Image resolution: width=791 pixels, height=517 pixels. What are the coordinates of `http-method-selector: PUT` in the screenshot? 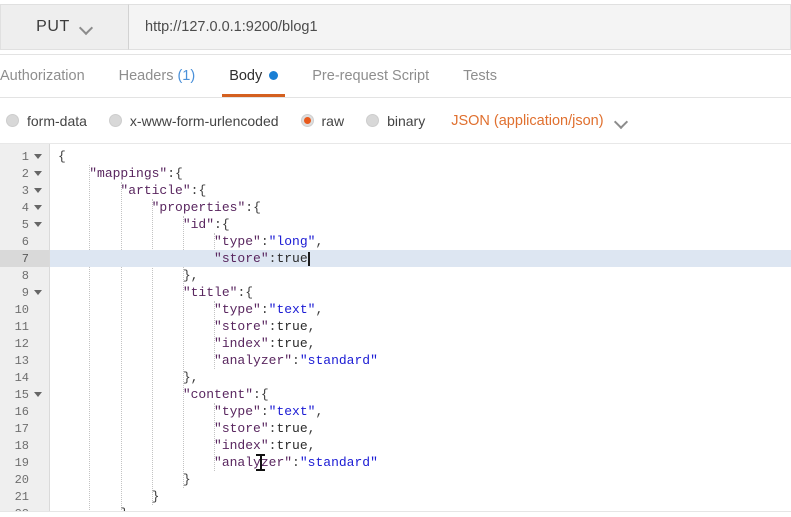 It's located at (64, 27).